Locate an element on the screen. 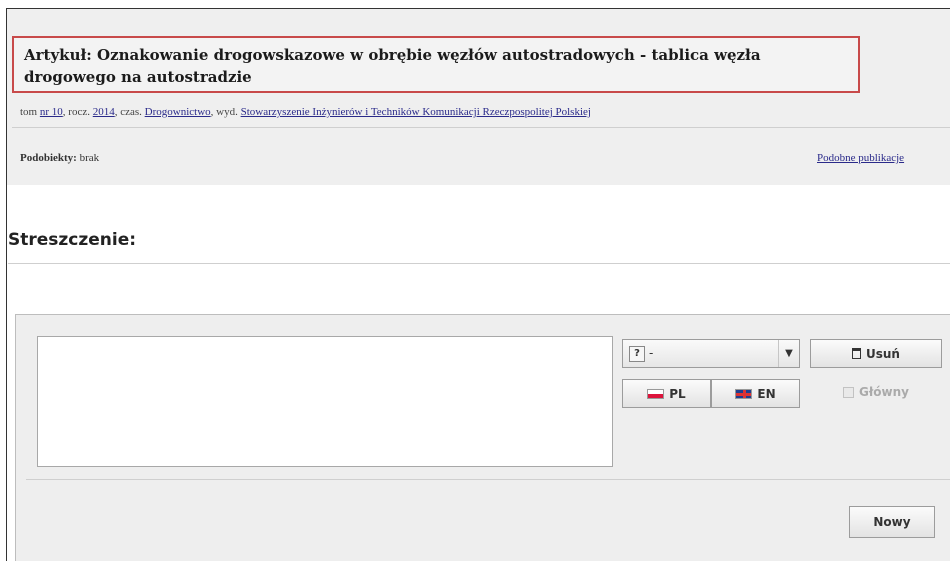 Image resolution: width=950 pixels, height=561 pixels. language-select-value: - is located at coordinates (651, 353).